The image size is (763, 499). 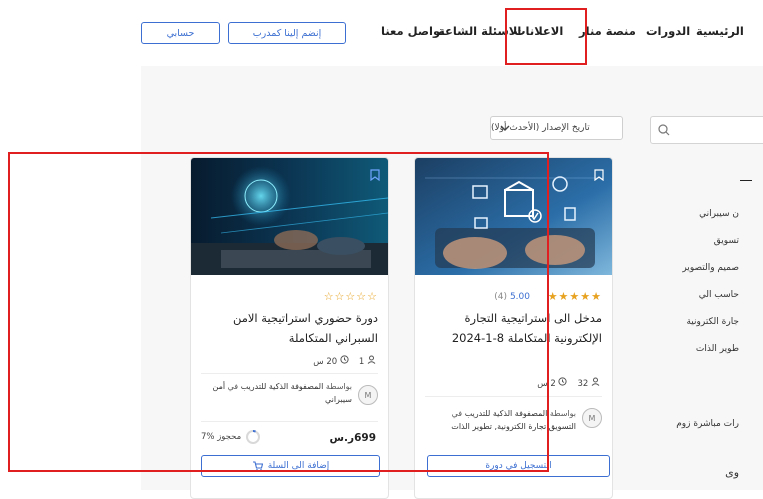 I want to click on search-input, so click(x=706, y=130).